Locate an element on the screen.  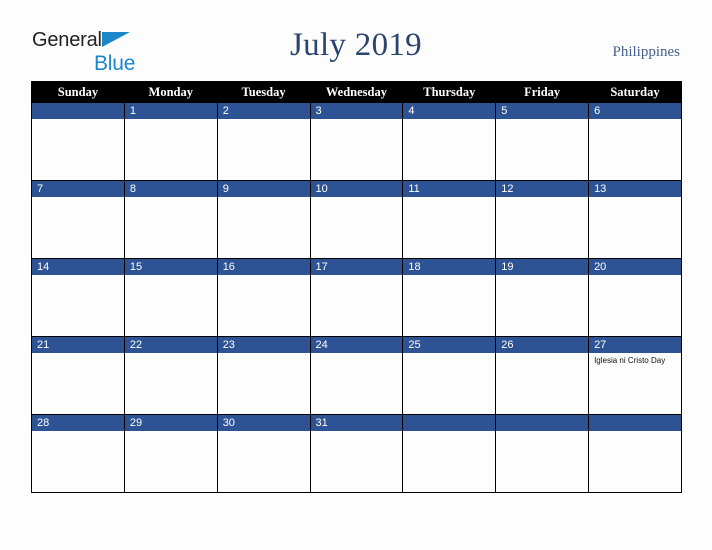
calendar-day-cell: 29 is located at coordinates (170, 453).